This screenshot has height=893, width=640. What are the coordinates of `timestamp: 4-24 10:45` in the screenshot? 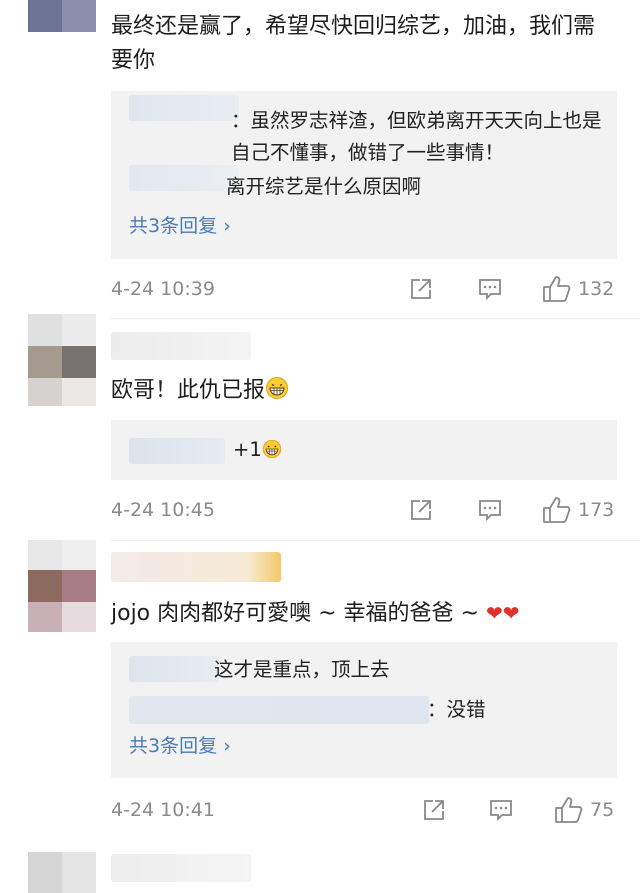 It's located at (163, 510).